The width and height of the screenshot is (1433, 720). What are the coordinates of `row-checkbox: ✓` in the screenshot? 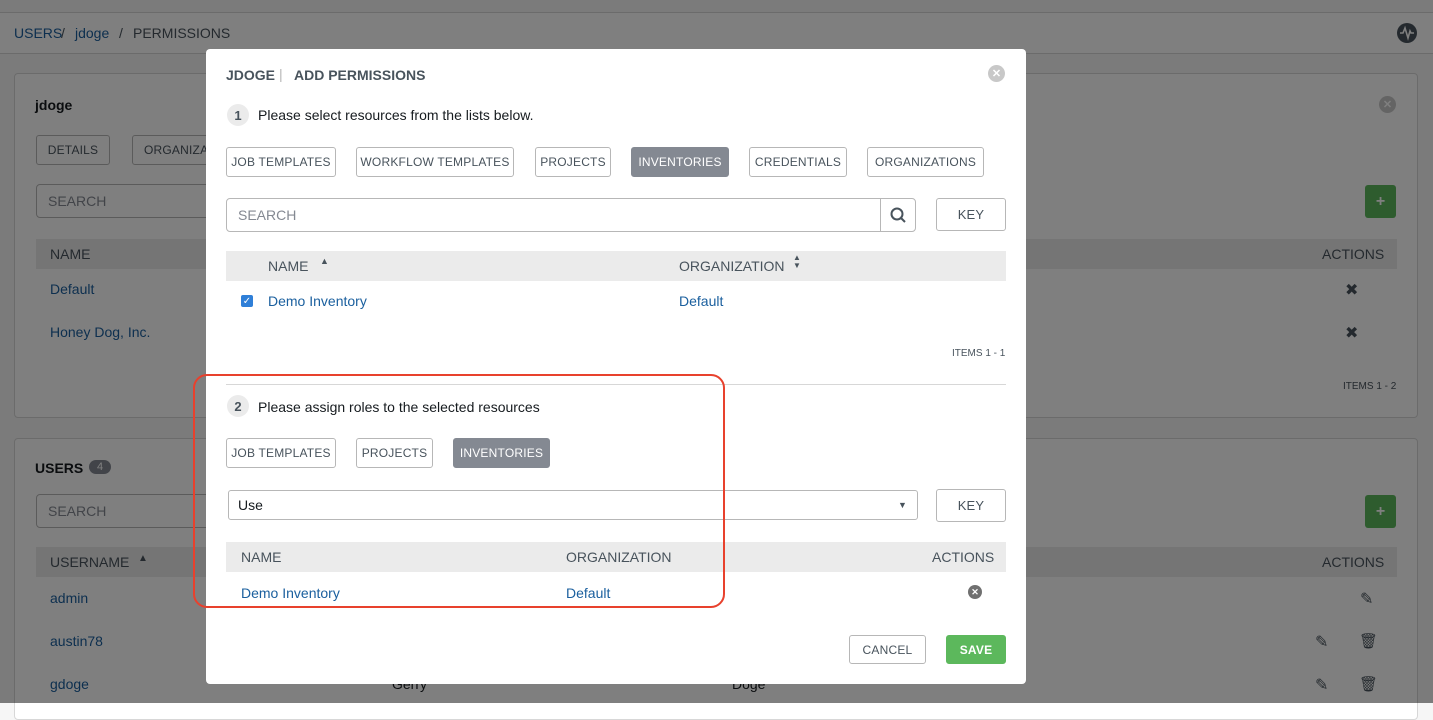 It's located at (247, 301).